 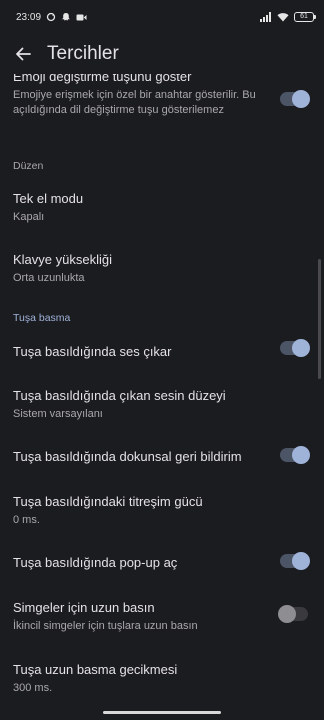 I want to click on page-title: Tercihler, so click(x=83, y=53).